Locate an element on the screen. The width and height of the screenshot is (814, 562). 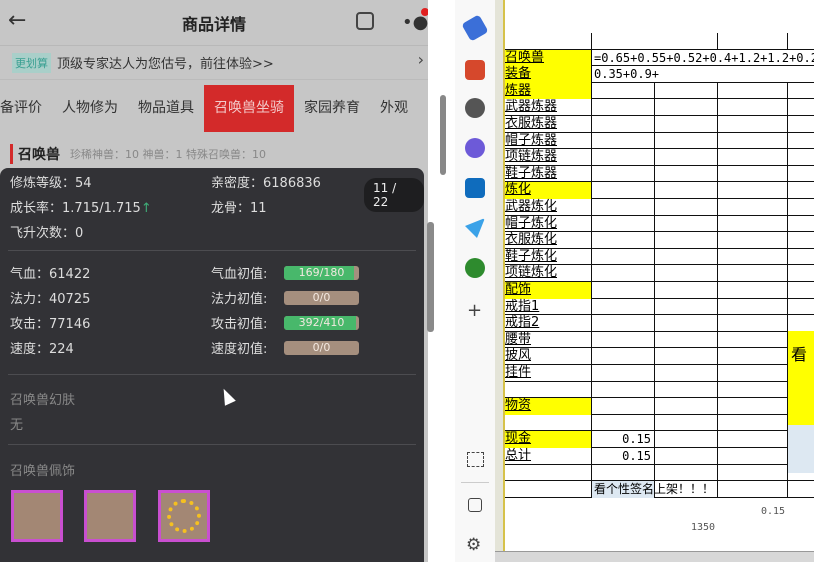
copilot-icon is located at coordinates (475, 148).